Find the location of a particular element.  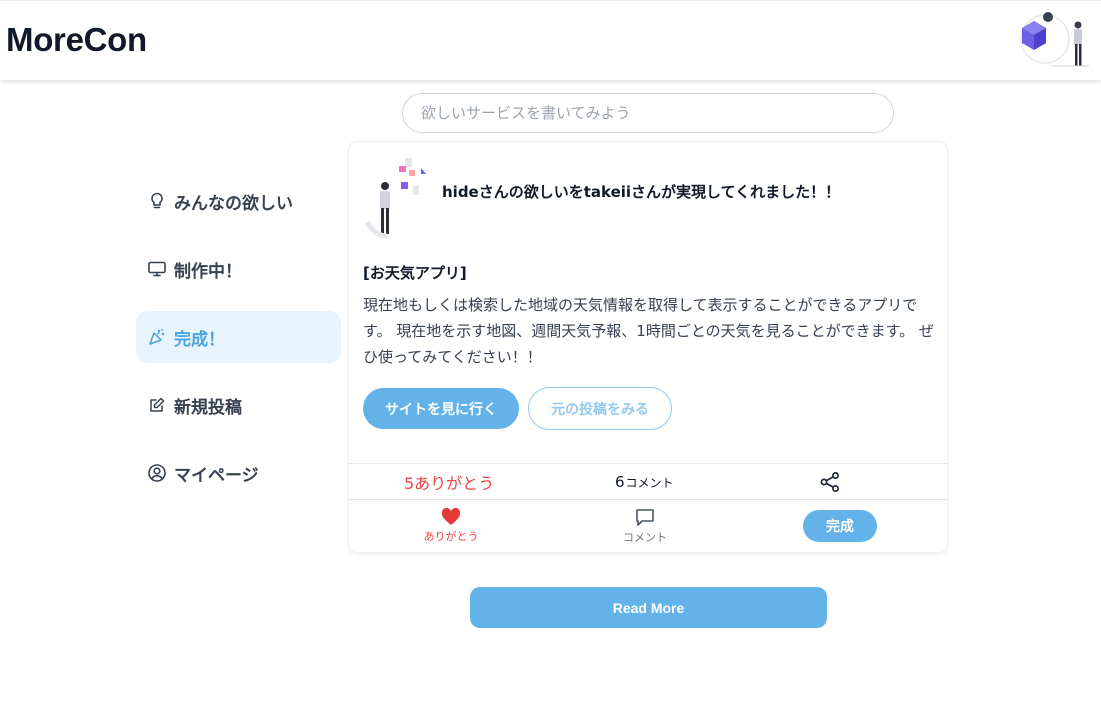

person-with-notes-illustration is located at coordinates (395, 198).